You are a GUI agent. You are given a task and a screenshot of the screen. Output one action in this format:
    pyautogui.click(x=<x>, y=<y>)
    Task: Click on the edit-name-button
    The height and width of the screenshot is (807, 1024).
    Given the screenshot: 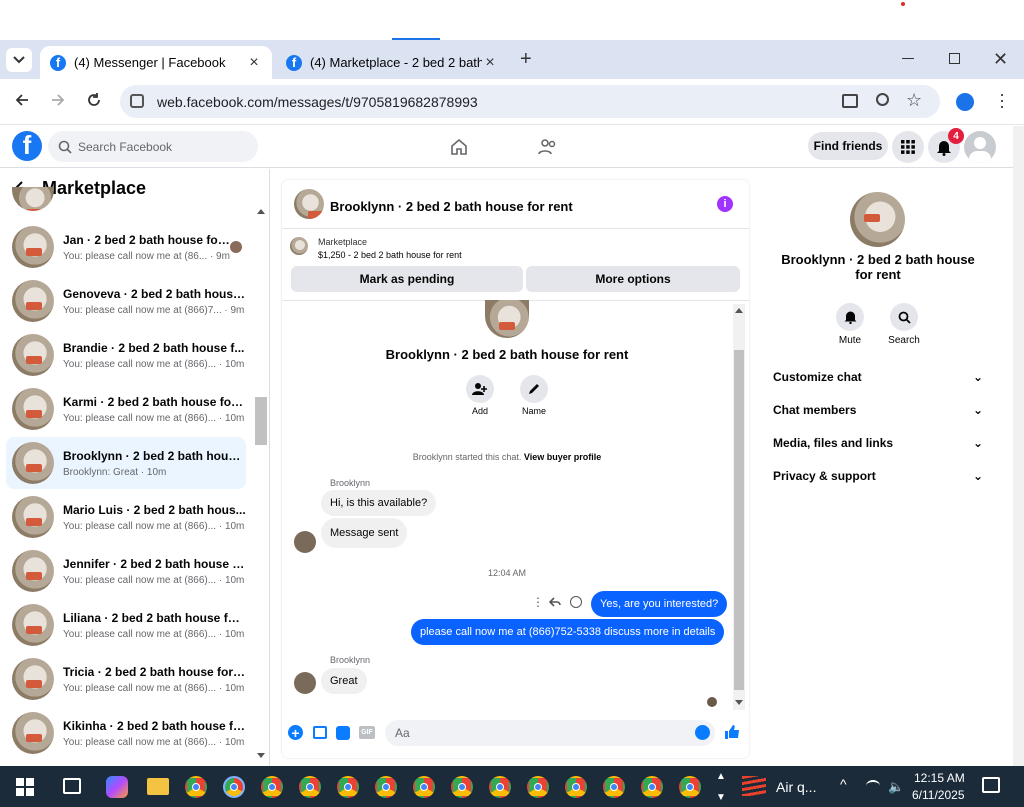 What is the action you would take?
    pyautogui.click(x=534, y=389)
    